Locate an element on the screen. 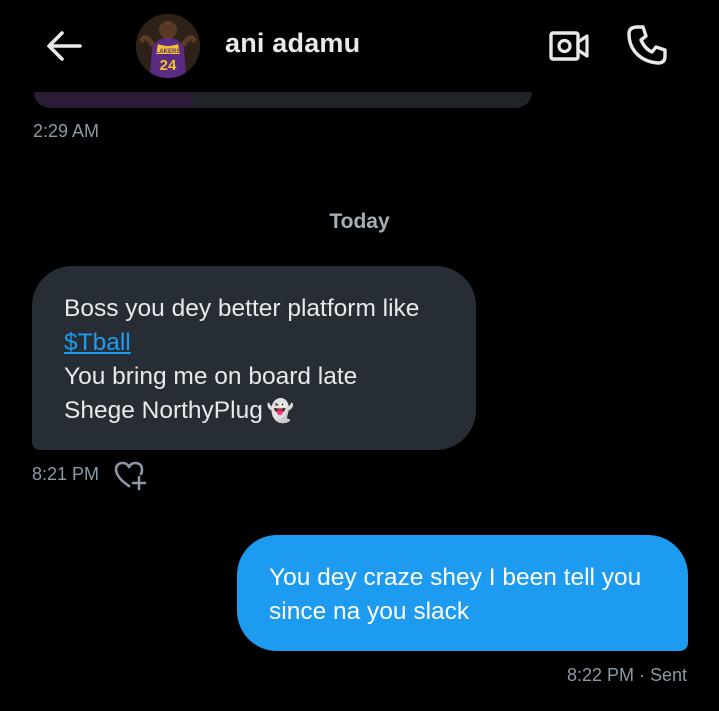  outgoing-message-status: 8:22 PM · Sent is located at coordinates (626, 675).